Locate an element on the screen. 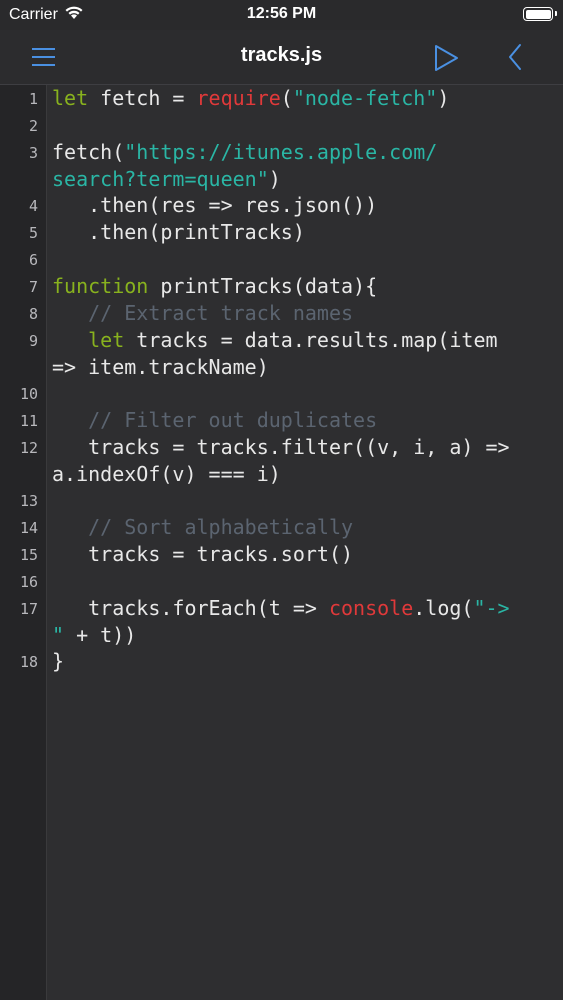 This screenshot has height=1000, width=563. line-number: 8 is located at coordinates (33, 314).